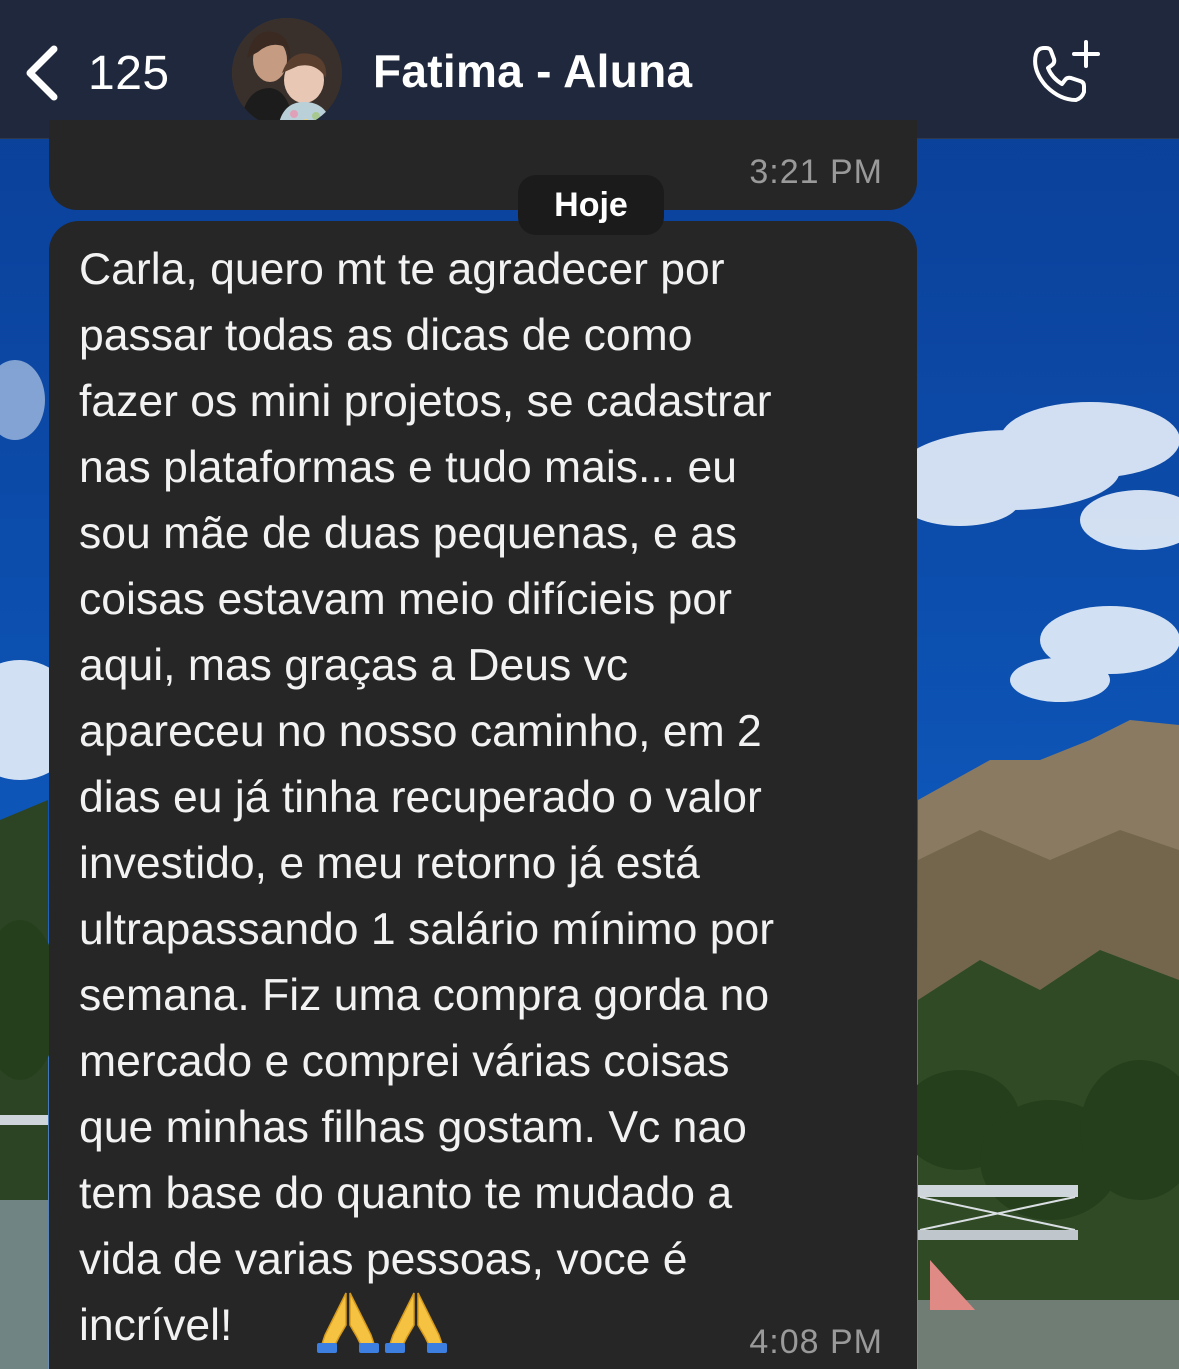 The width and height of the screenshot is (1179, 1369). Describe the element at coordinates (382, 1321) in the screenshot. I see `message-emojis` at that location.